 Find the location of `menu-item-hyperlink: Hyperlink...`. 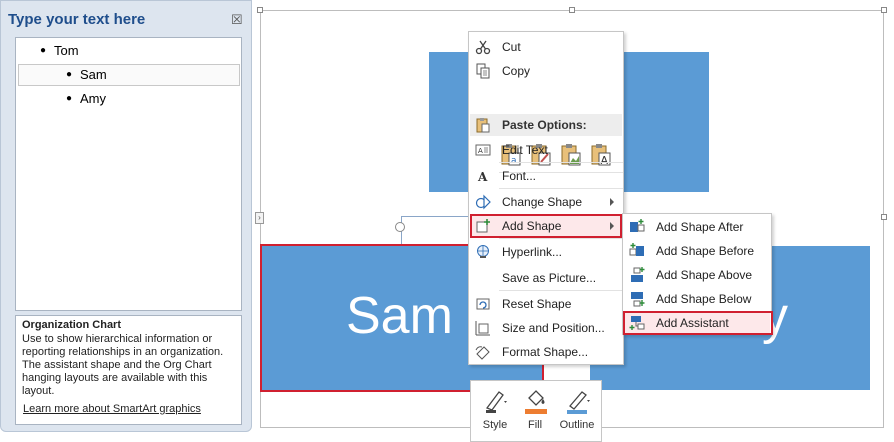

menu-item-hyperlink: Hyperlink... is located at coordinates (546, 252).